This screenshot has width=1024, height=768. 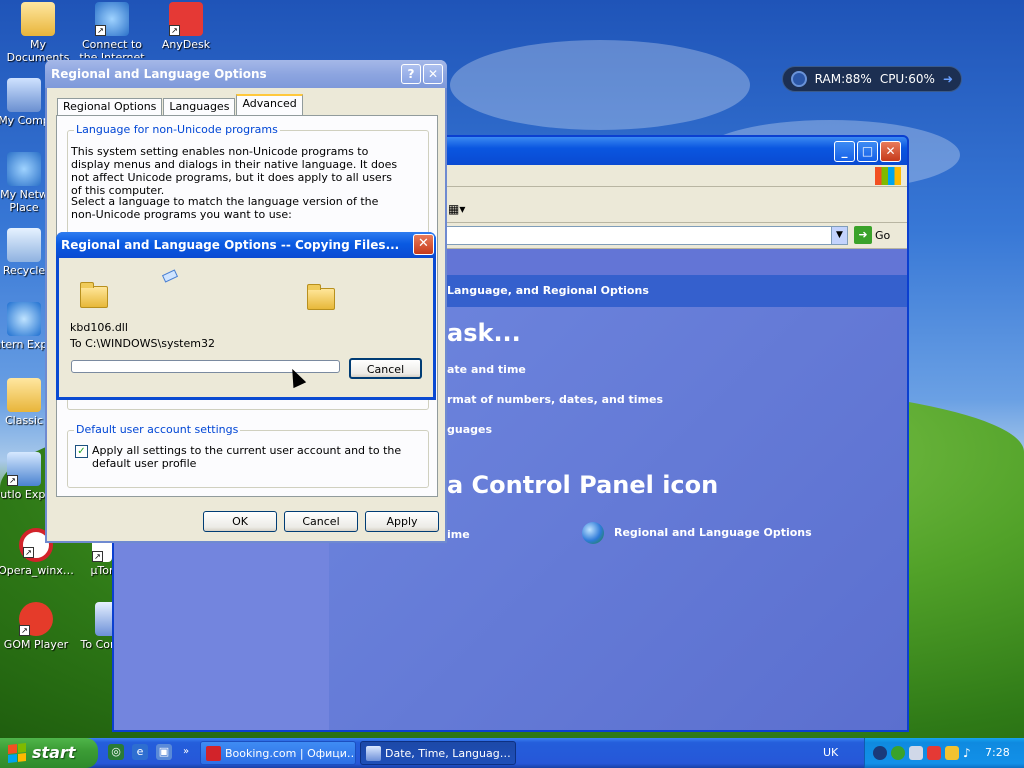 I want to click on regional-dialog-titlebar: Regional and Language Options ? ✕, so click(x=246, y=74).